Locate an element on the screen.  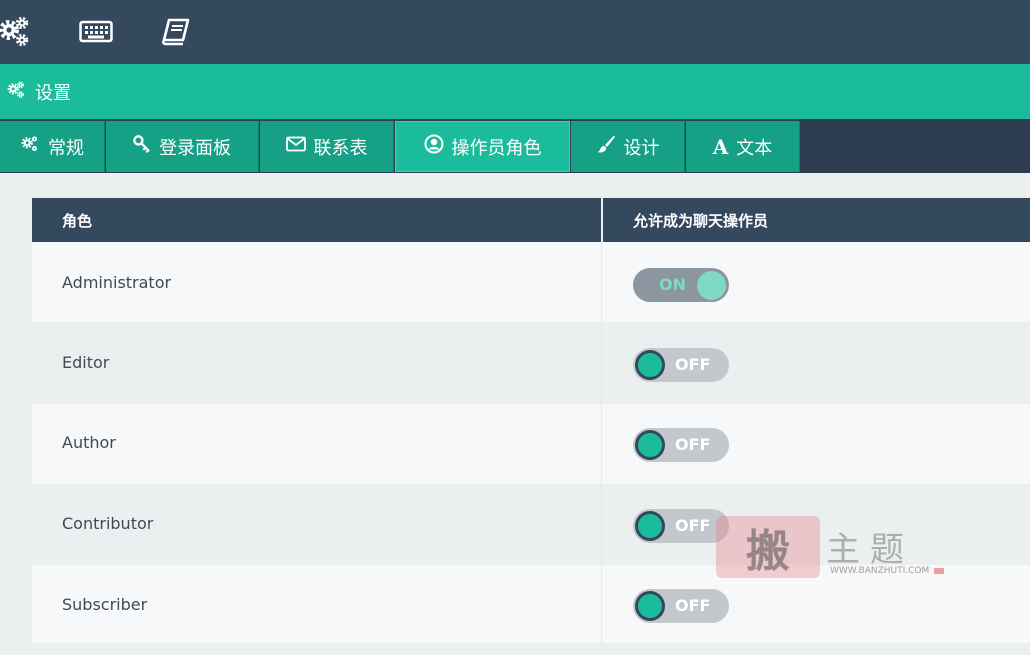
watermark-text: 主题 is located at coordinates (870, 550).